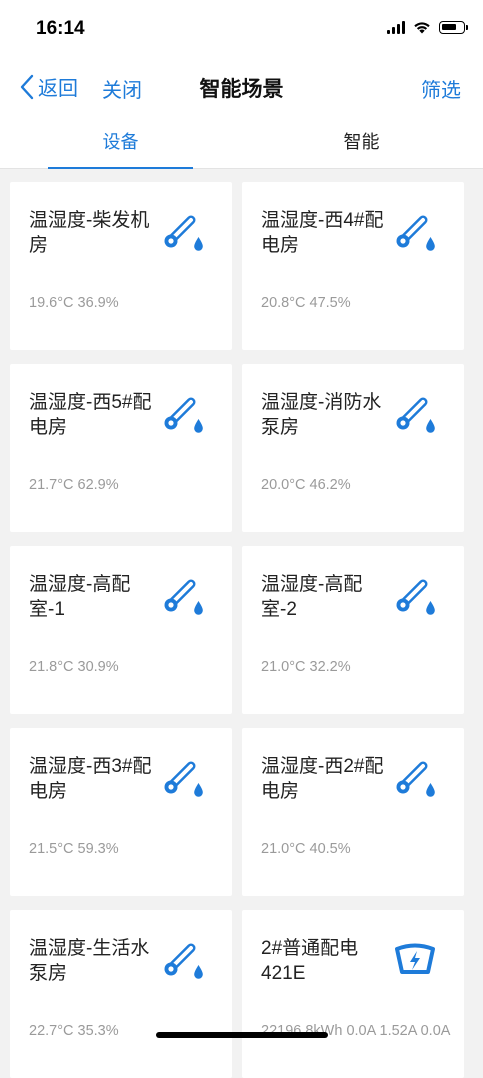 The image size is (483, 1078). Describe the element at coordinates (306, 849) in the screenshot. I see `device-value: 21.0°C 40.5%` at that location.